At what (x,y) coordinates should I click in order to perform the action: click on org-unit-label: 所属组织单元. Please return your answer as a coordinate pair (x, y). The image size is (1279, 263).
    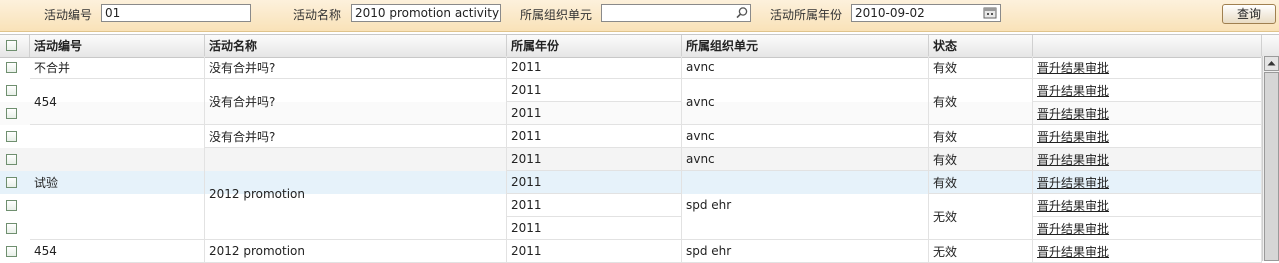
    Looking at the image, I should click on (556, 15).